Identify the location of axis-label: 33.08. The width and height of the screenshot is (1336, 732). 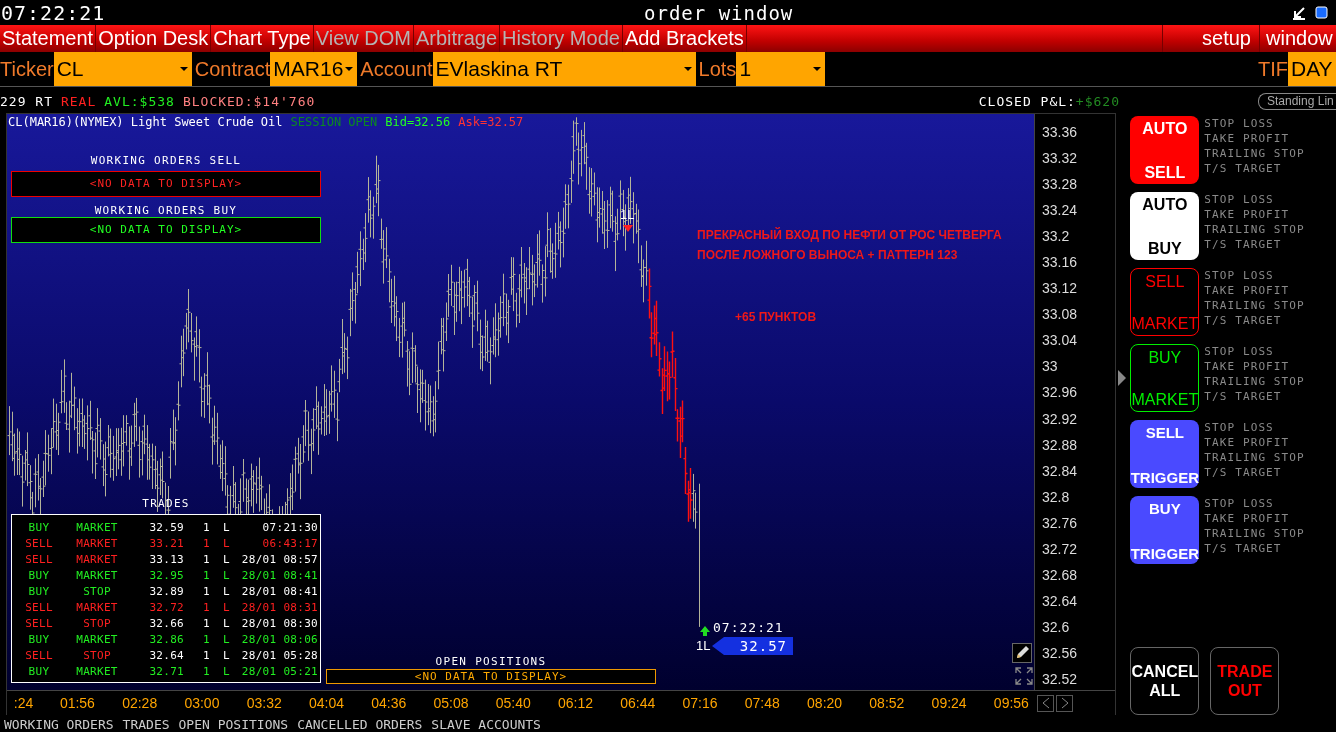
(1060, 315).